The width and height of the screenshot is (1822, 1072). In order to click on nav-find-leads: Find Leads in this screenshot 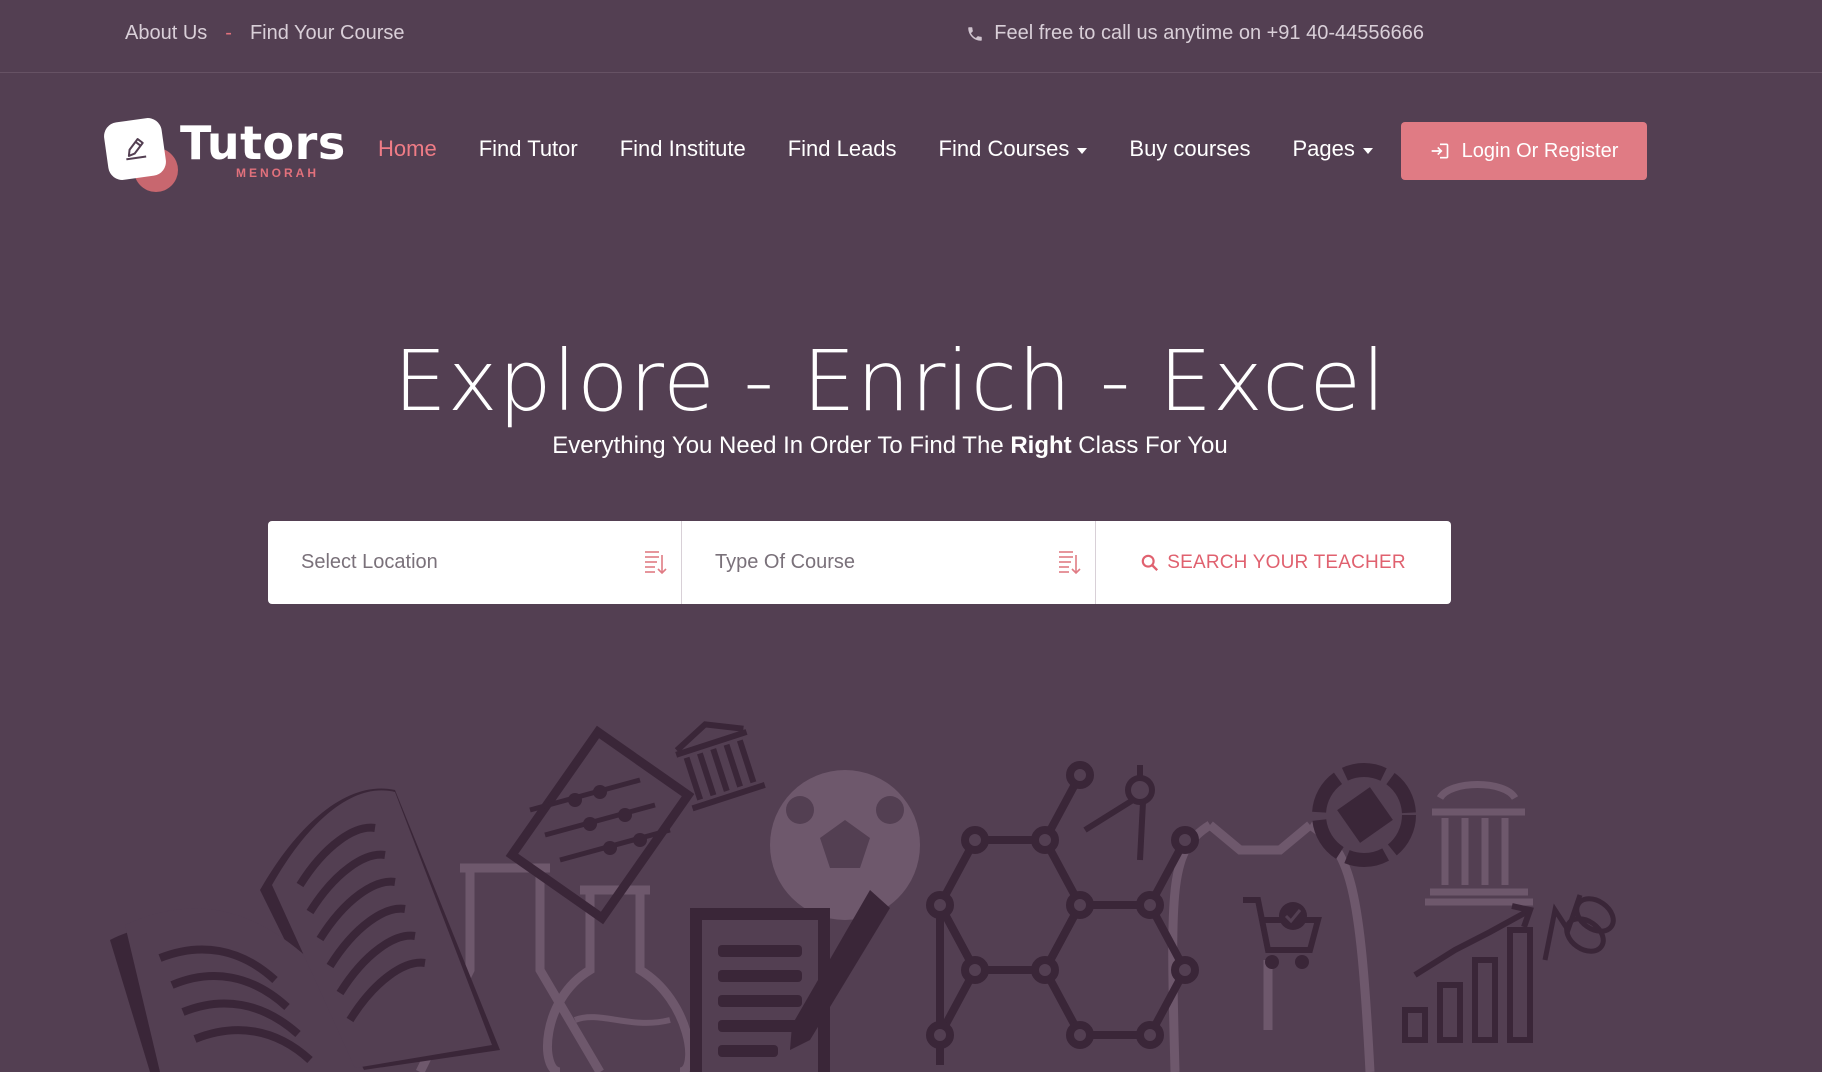, I will do `click(842, 149)`.